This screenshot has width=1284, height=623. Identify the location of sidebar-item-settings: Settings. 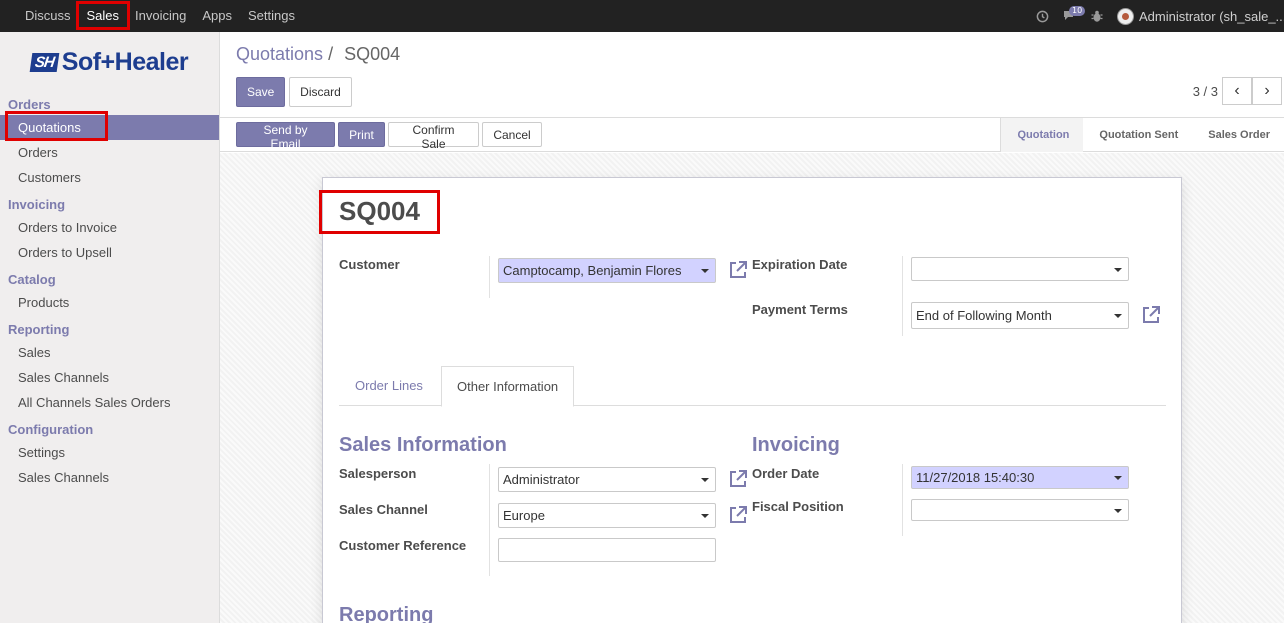
(109, 452).